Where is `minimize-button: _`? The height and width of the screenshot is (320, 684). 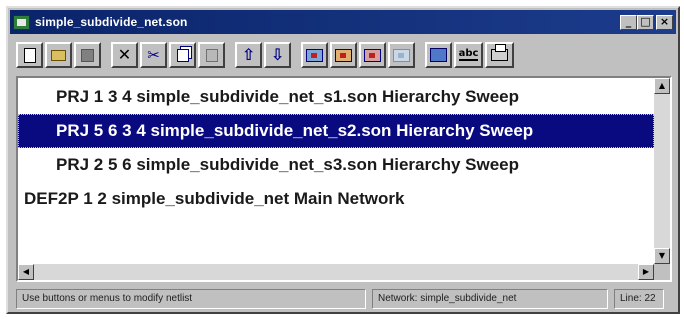 minimize-button: _ is located at coordinates (628, 22).